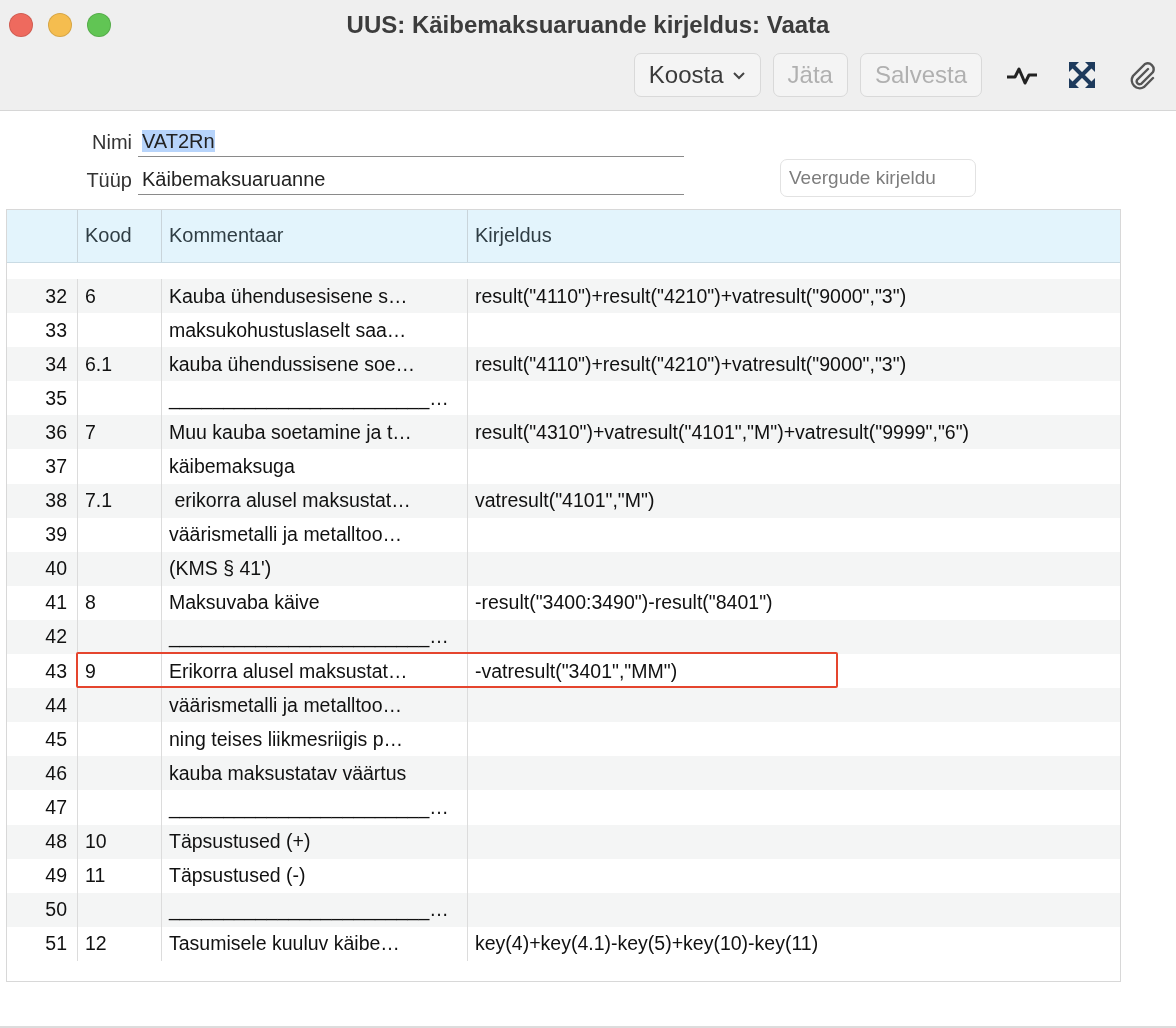 Image resolution: width=1176 pixels, height=1028 pixels. I want to click on table-cell: 7, so click(90, 432).